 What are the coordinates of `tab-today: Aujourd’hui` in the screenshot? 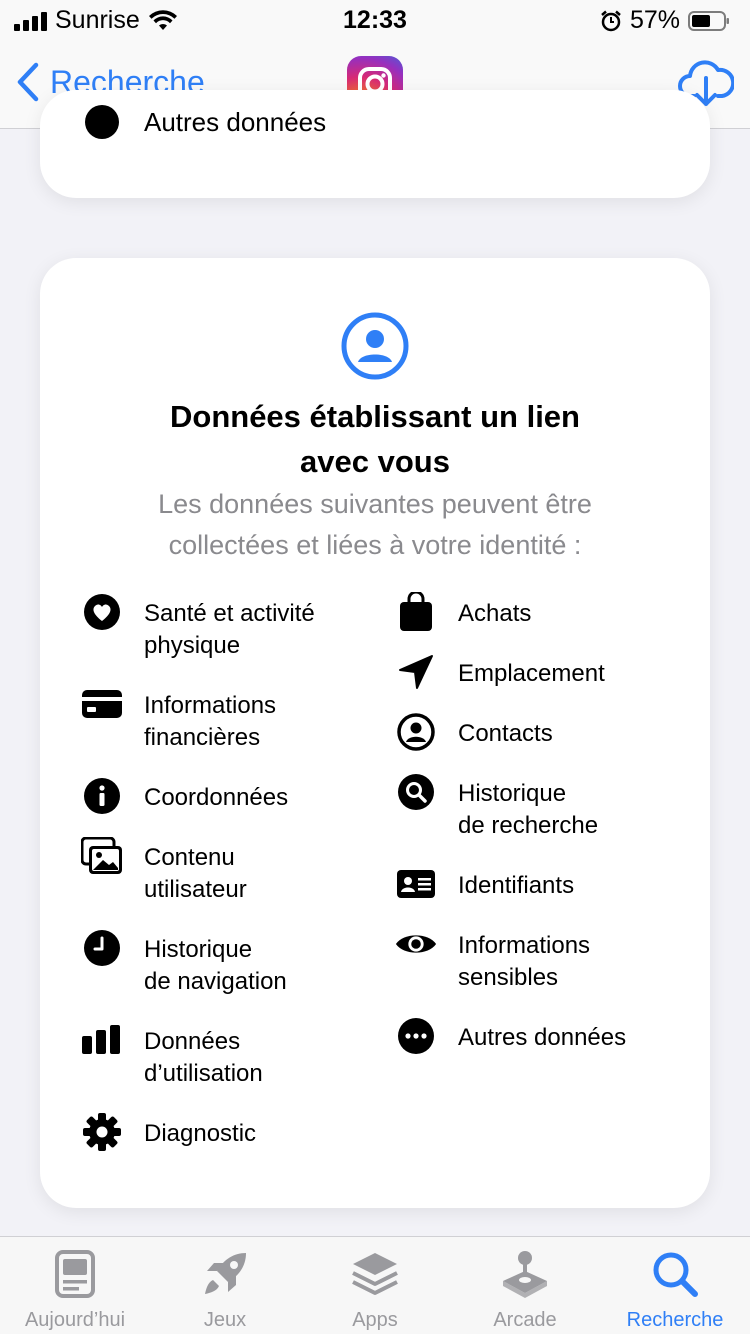 It's located at (75, 1285).